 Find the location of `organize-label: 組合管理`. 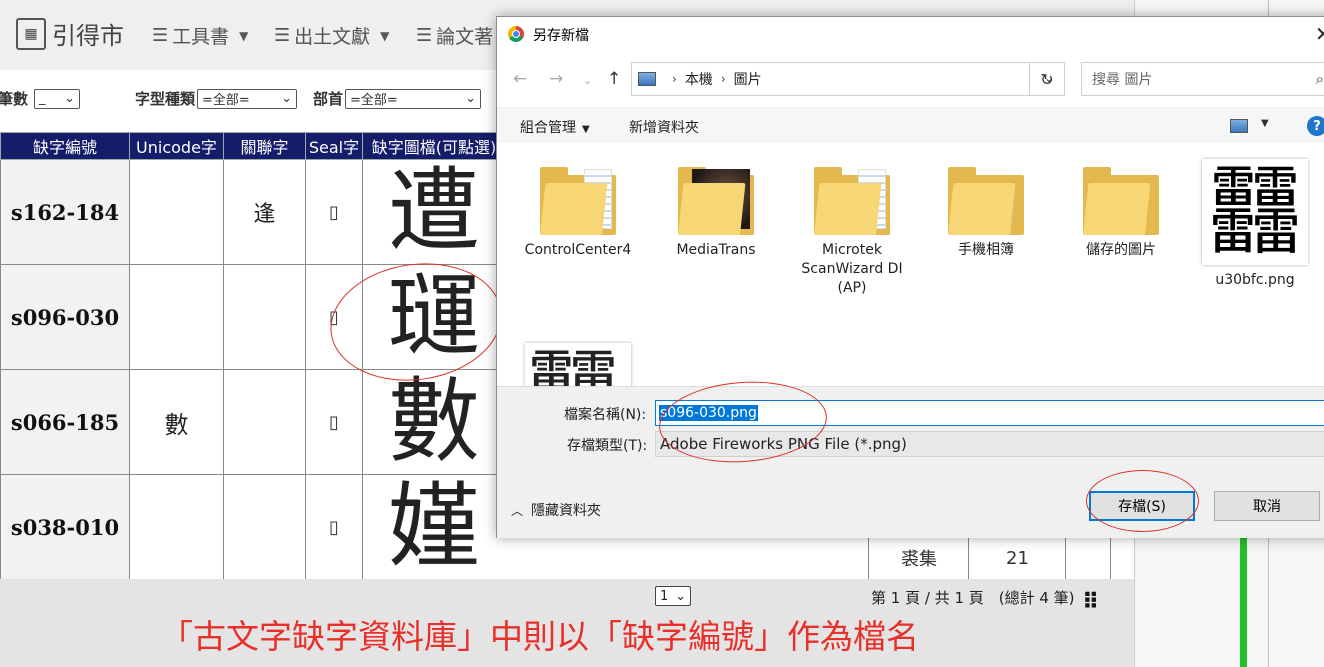

organize-label: 組合管理 is located at coordinates (548, 128).